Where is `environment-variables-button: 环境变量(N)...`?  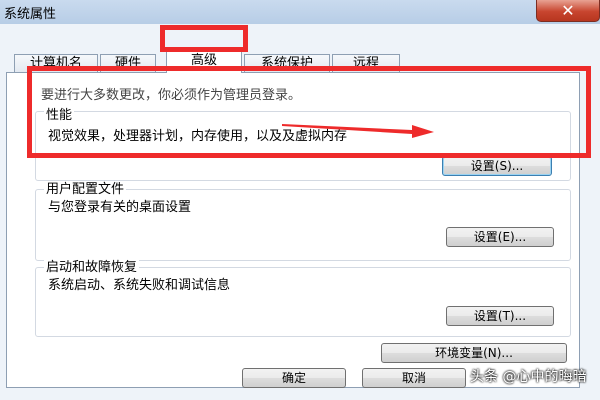 environment-variables-button: 环境变量(N)... is located at coordinates (474, 353).